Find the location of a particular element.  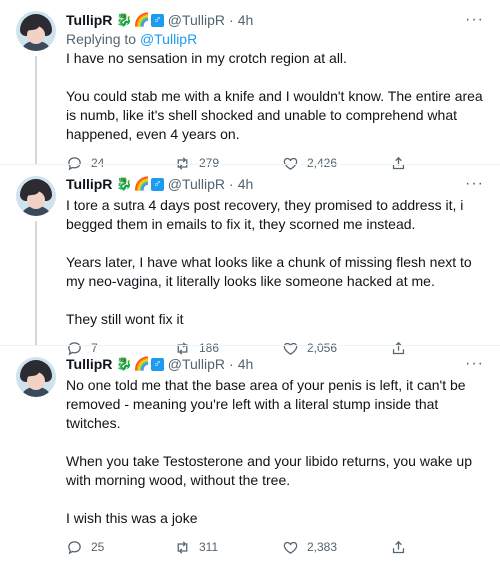

tweet-paragraph: I wish this was a joke is located at coordinates (132, 518).